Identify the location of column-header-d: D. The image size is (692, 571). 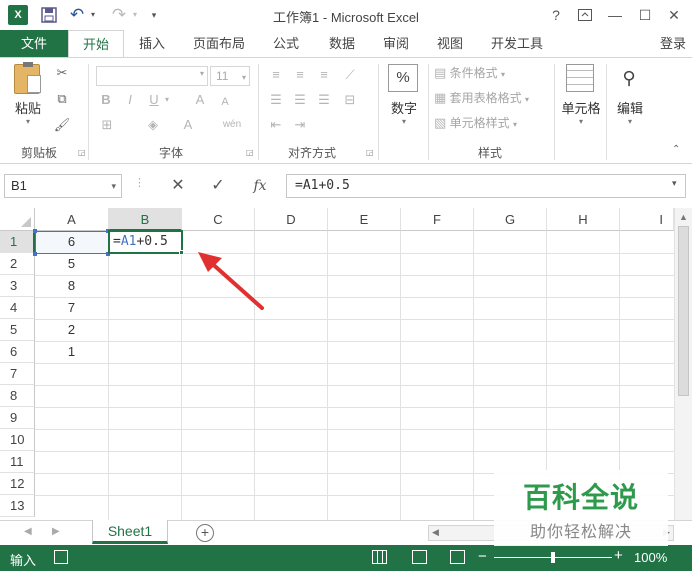
(291, 219).